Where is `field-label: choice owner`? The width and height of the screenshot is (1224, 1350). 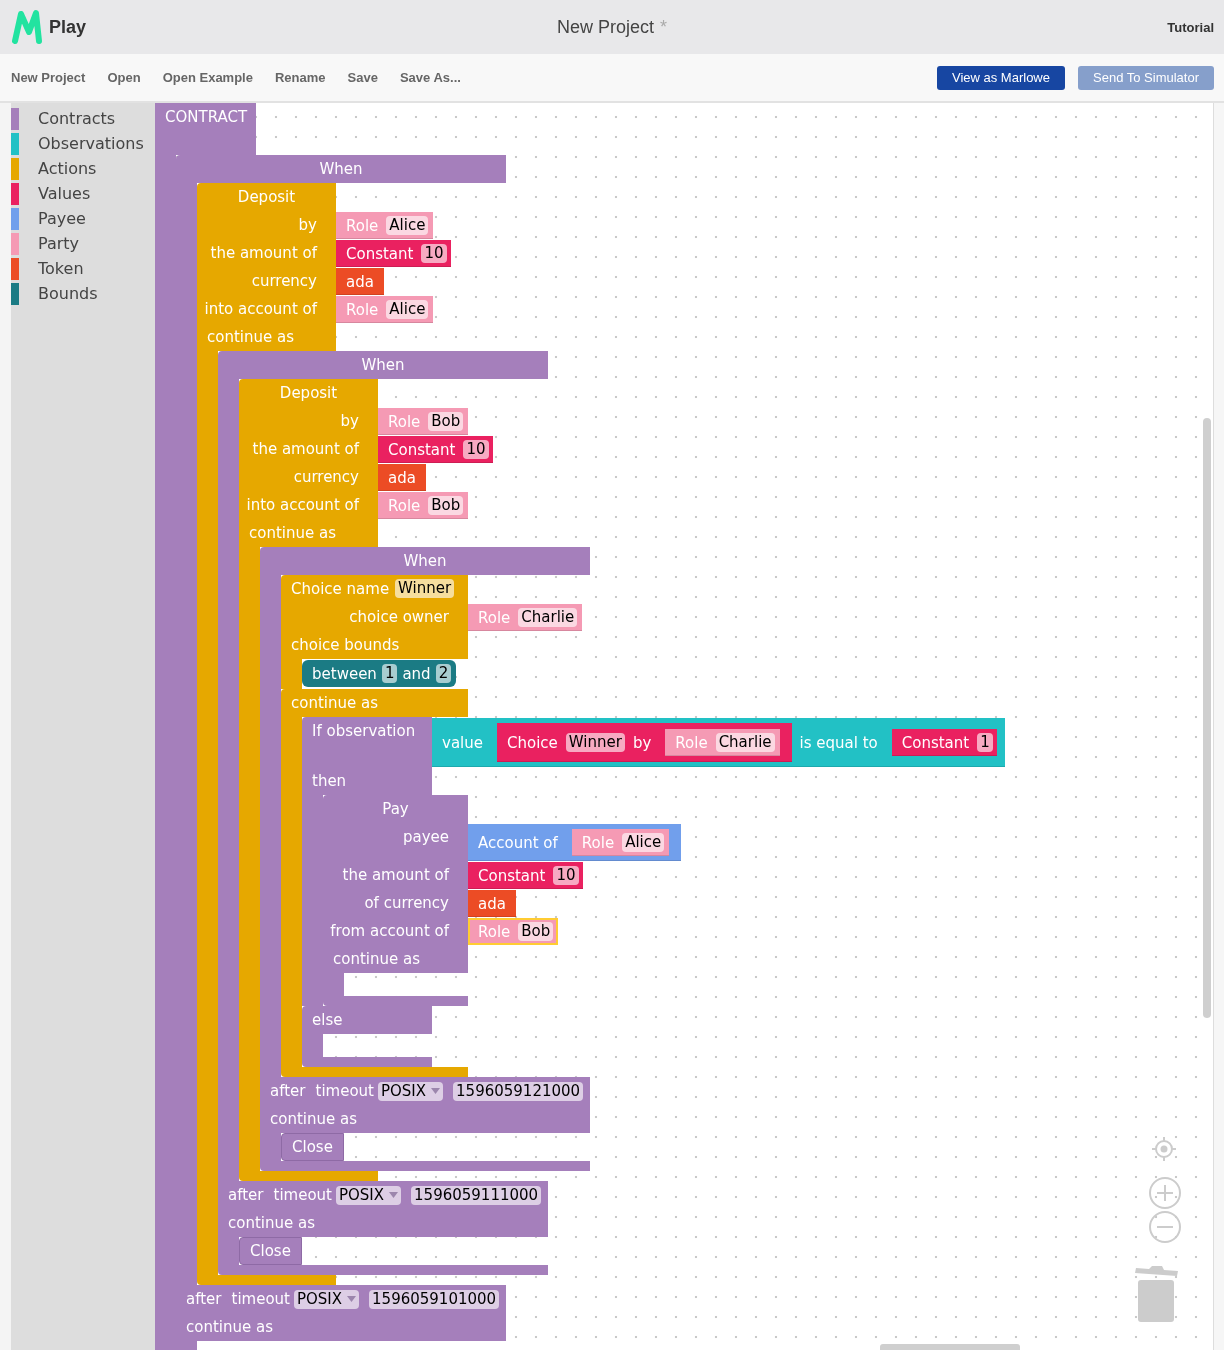
field-label: choice owner is located at coordinates (399, 617).